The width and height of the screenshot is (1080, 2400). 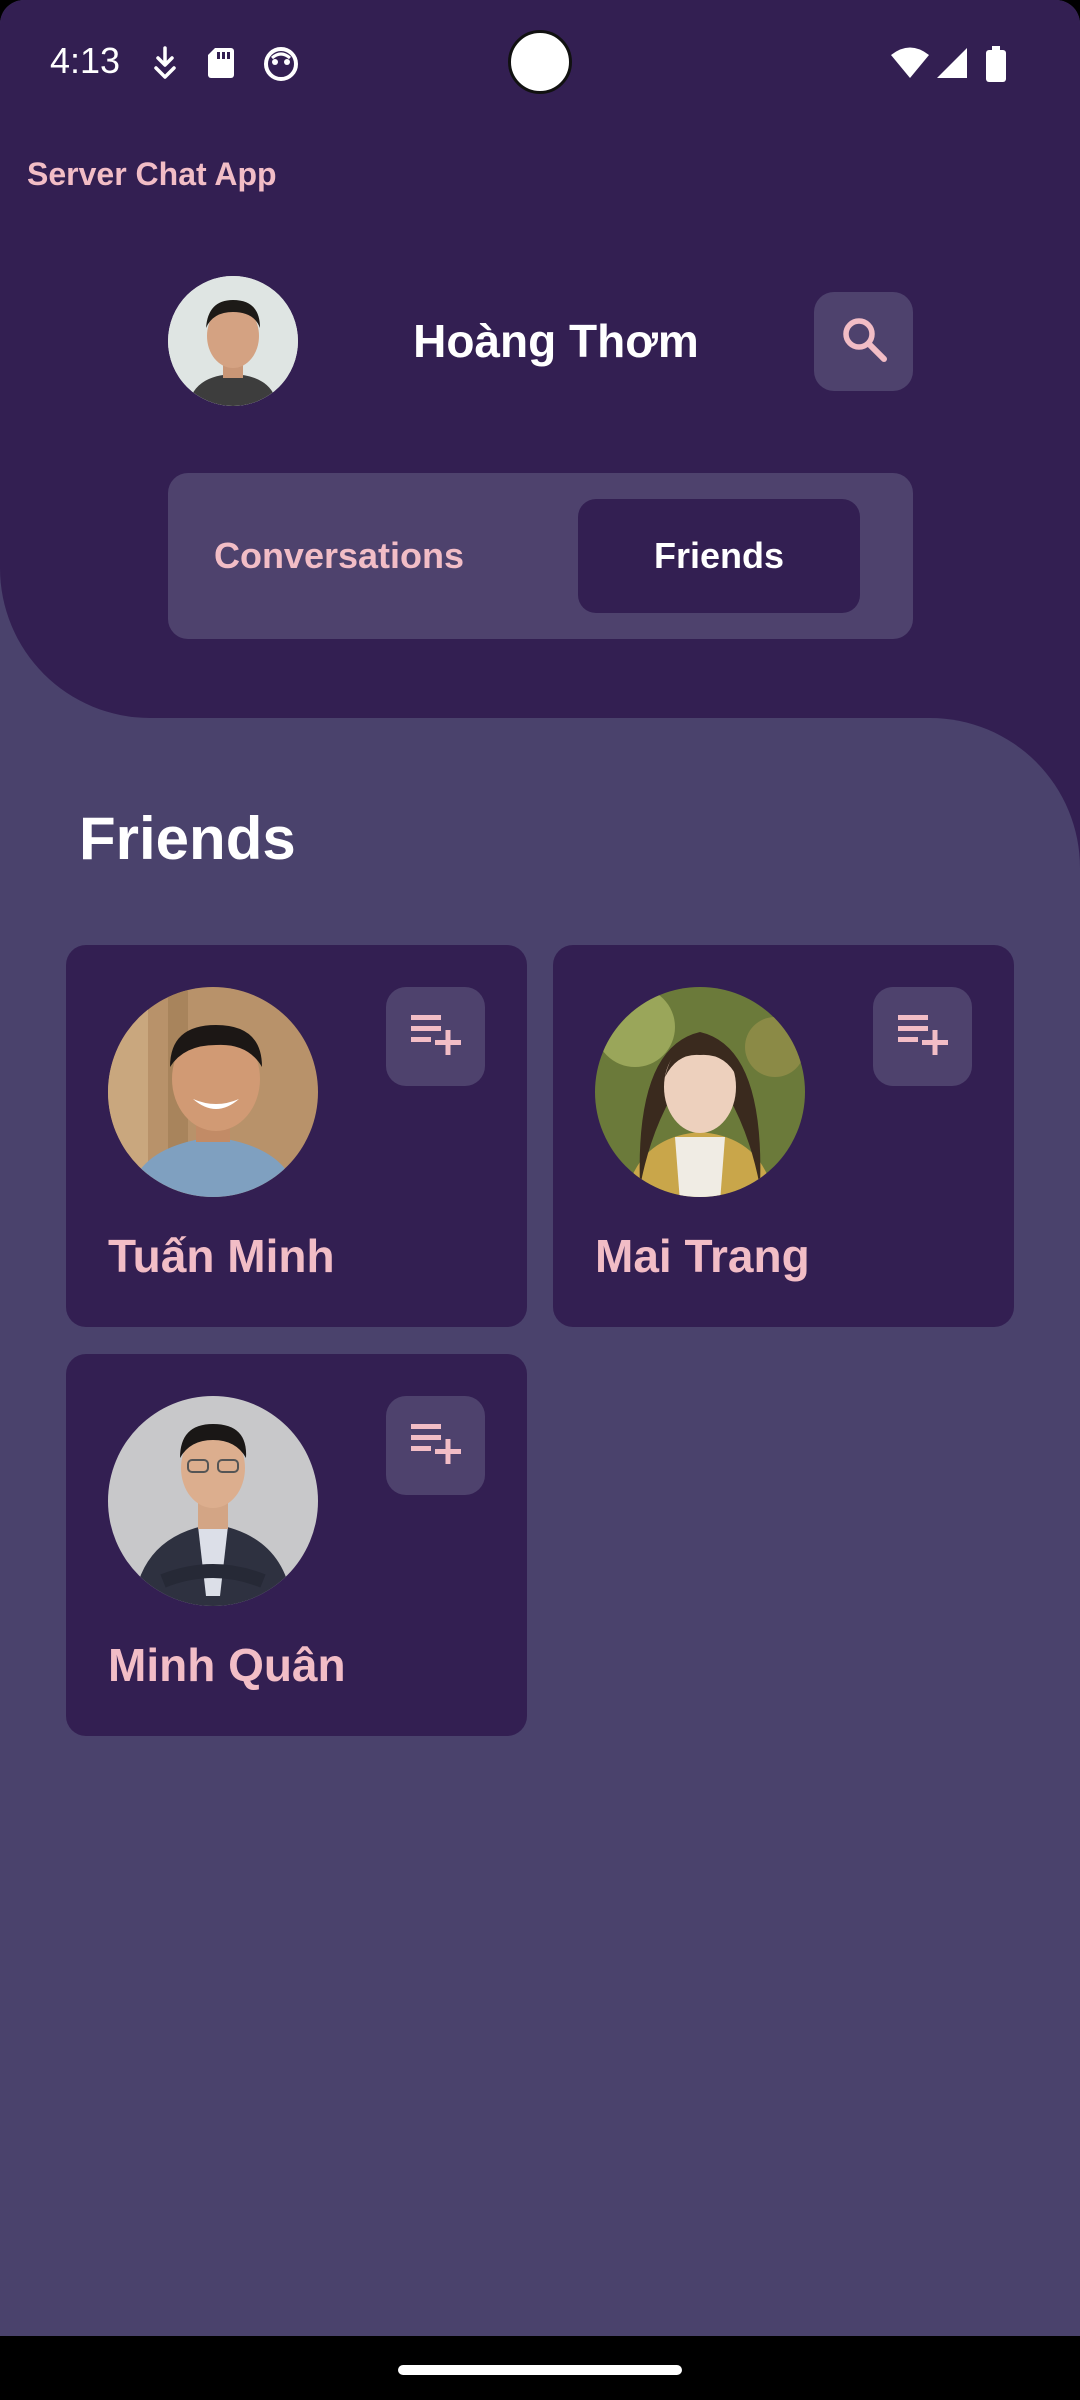 What do you see at coordinates (540, 556) in the screenshot?
I see `tab-switcher: Conversations Friends` at bounding box center [540, 556].